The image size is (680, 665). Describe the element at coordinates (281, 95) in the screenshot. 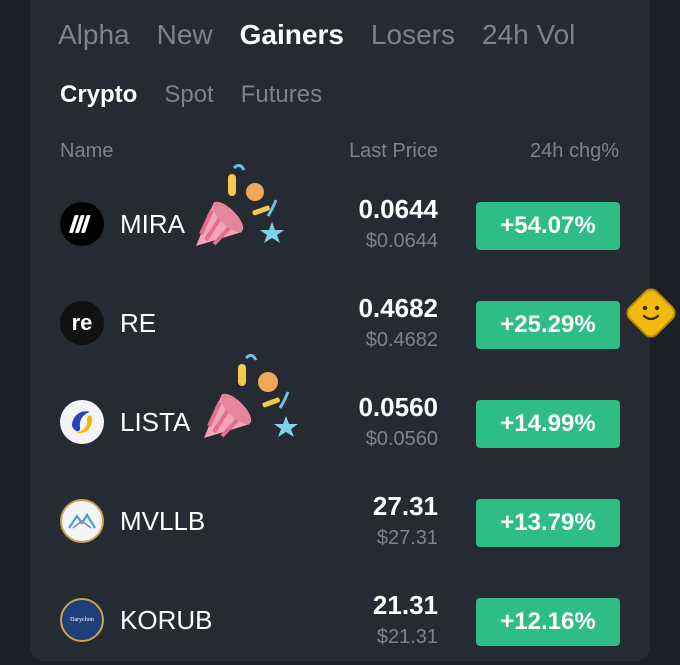

I see `subtab-futures: Futures` at that location.